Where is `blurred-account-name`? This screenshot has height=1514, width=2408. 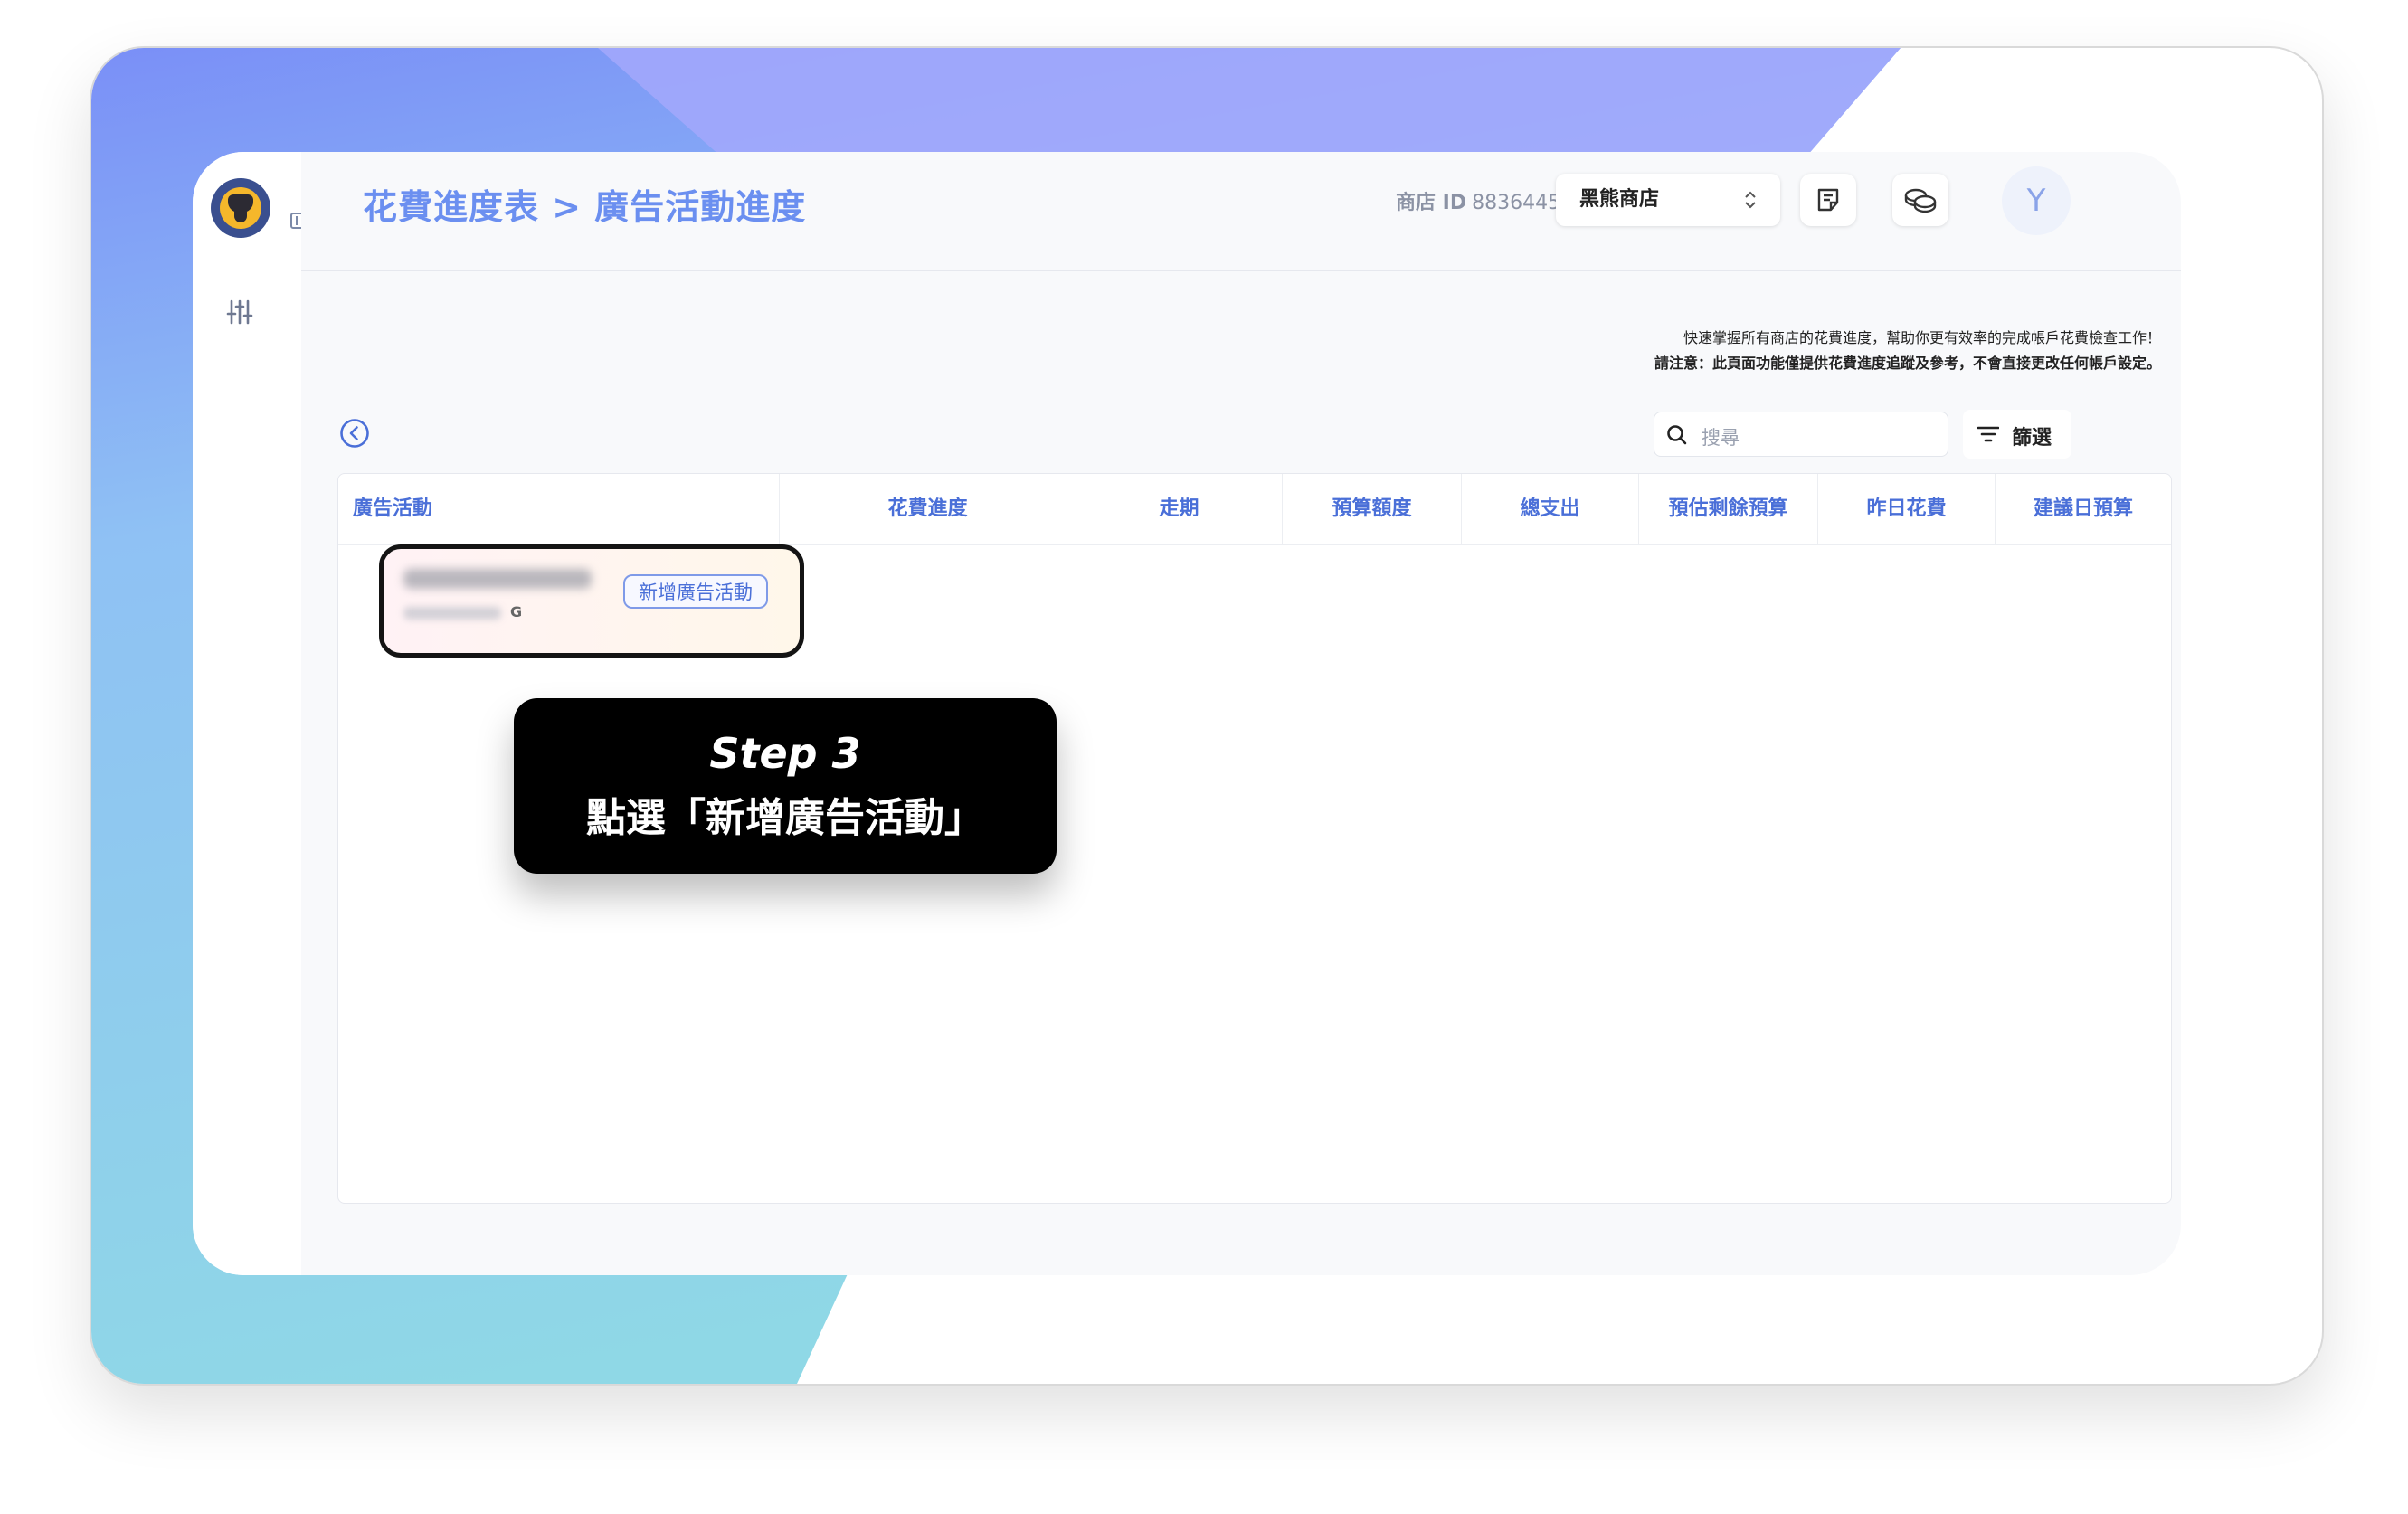
blurred-account-name is located at coordinates (498, 579).